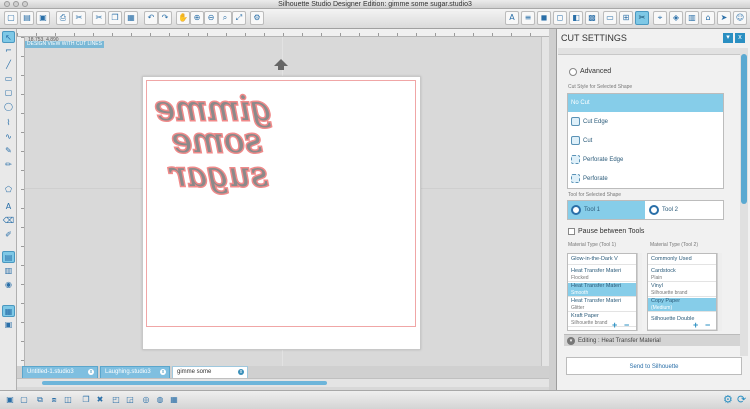  I want to click on material-item: Heat Transfer Materi Flocked, so click(602, 275).